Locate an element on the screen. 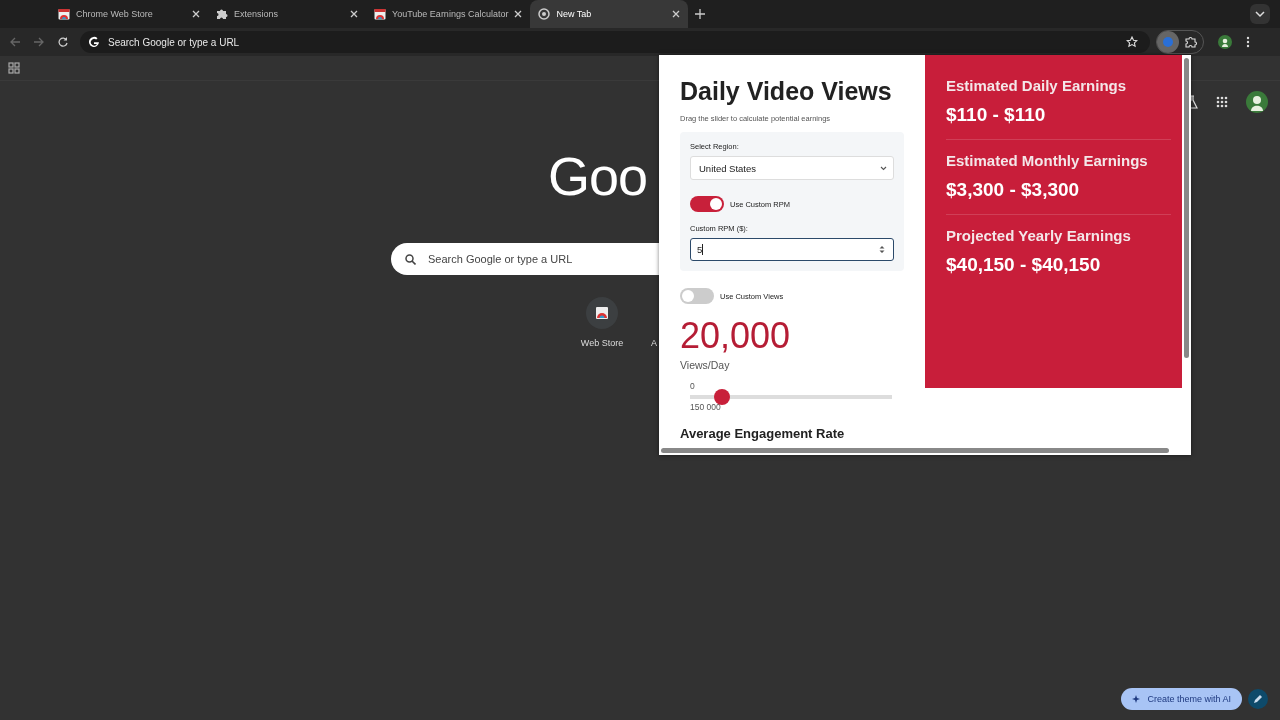 The width and height of the screenshot is (1280, 720). tab-title: Extensions is located at coordinates (257, 14).